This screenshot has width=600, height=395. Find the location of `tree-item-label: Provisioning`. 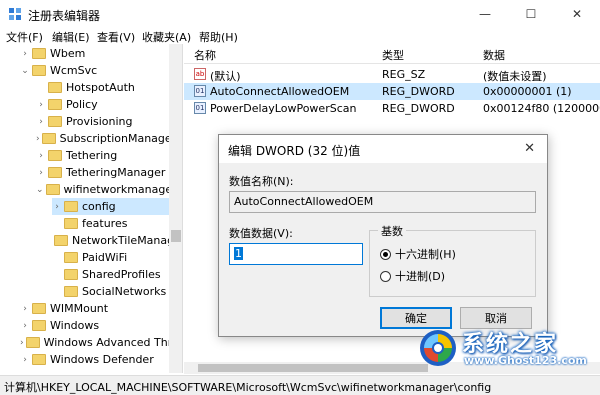

tree-item-label: Provisioning is located at coordinates (99, 121).